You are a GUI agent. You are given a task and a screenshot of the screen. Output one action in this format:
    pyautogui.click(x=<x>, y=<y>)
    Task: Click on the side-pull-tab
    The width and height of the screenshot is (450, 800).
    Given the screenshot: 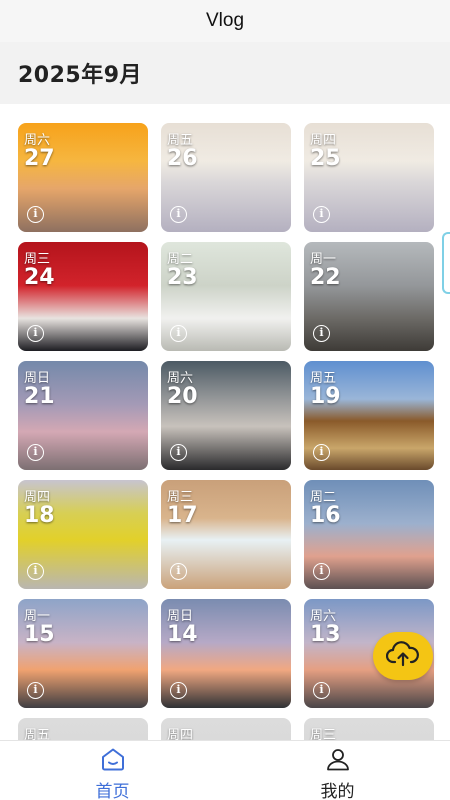 What is the action you would take?
    pyautogui.click(x=446, y=263)
    